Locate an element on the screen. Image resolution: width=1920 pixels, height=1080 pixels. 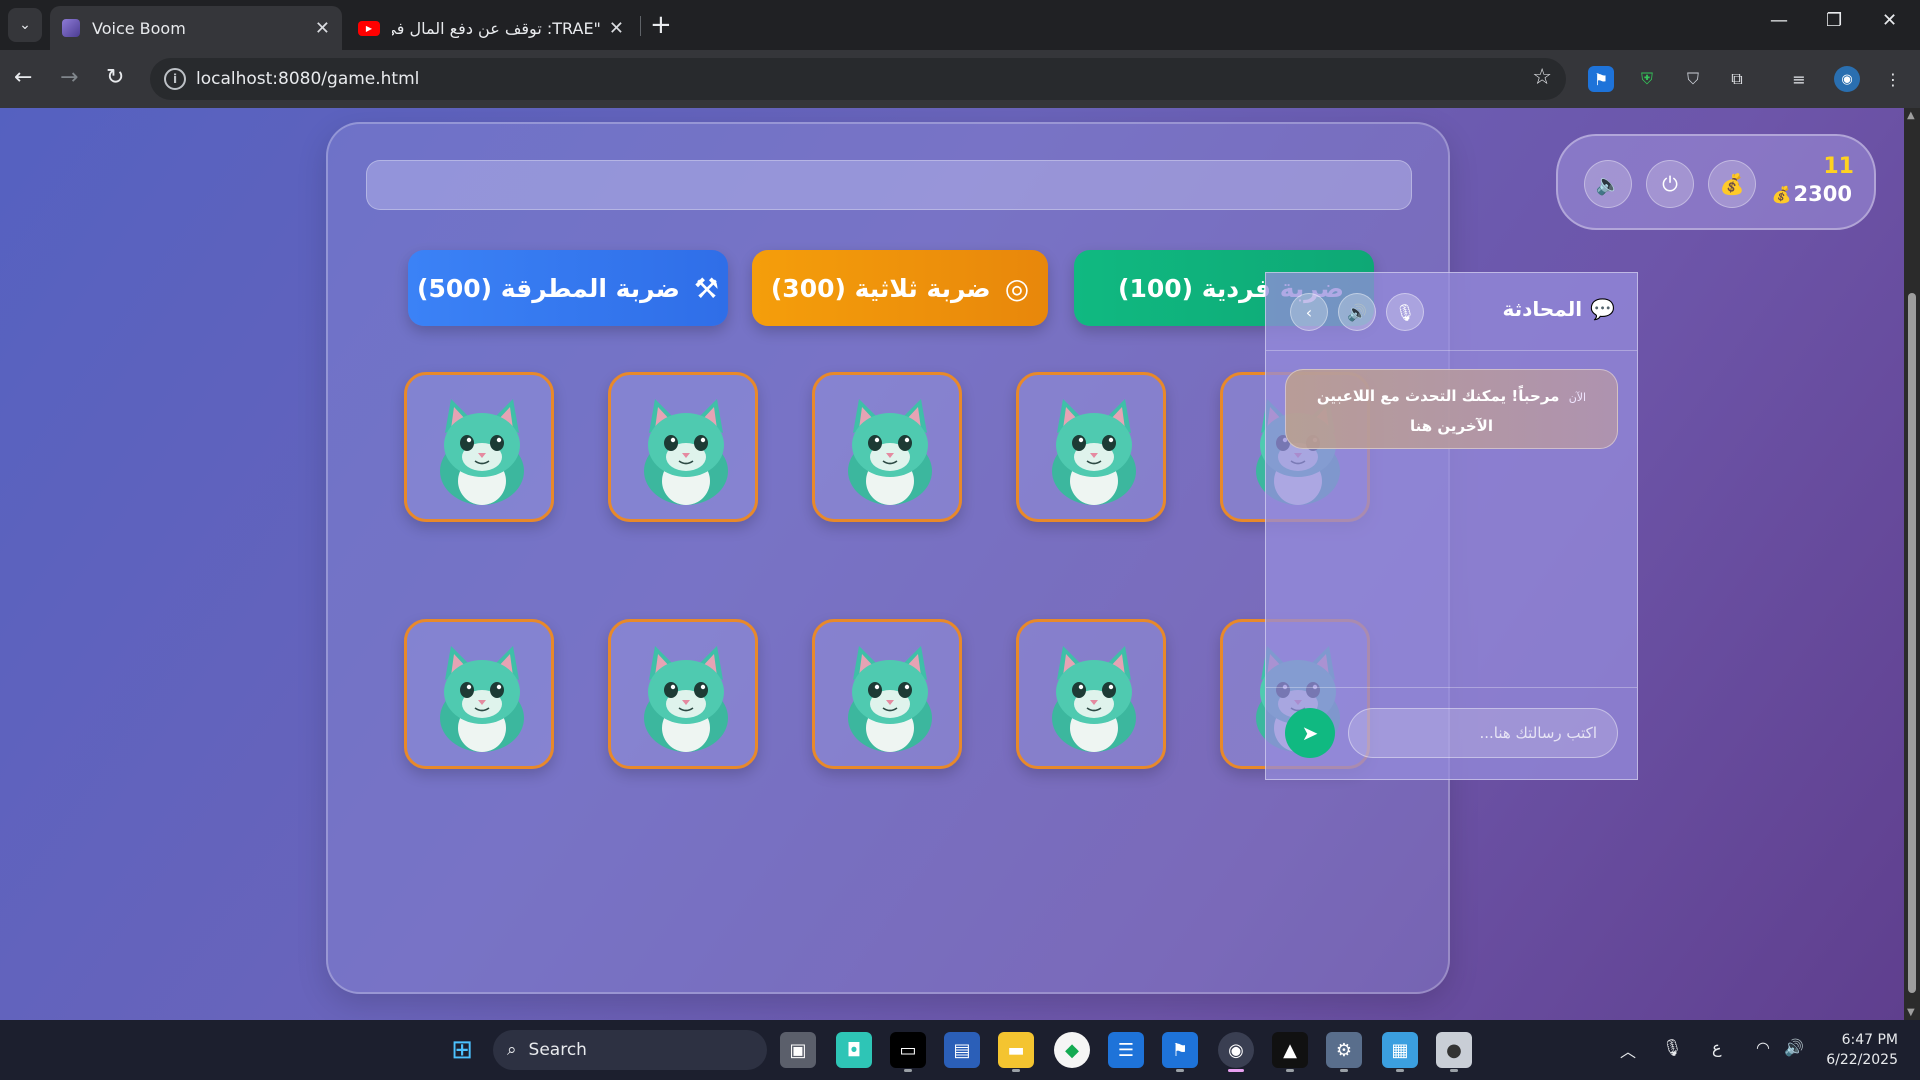
tab-title: "TRAE: توقف عن دفع المال في Cu is located at coordinates (496, 28).